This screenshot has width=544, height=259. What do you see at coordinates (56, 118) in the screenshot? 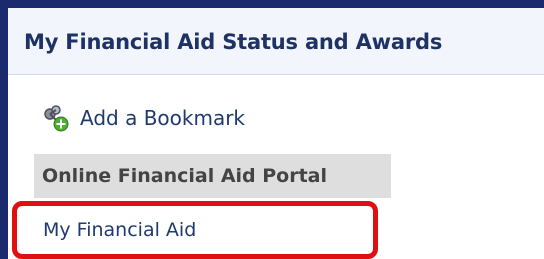
I see `add-bookmark-icon` at bounding box center [56, 118].